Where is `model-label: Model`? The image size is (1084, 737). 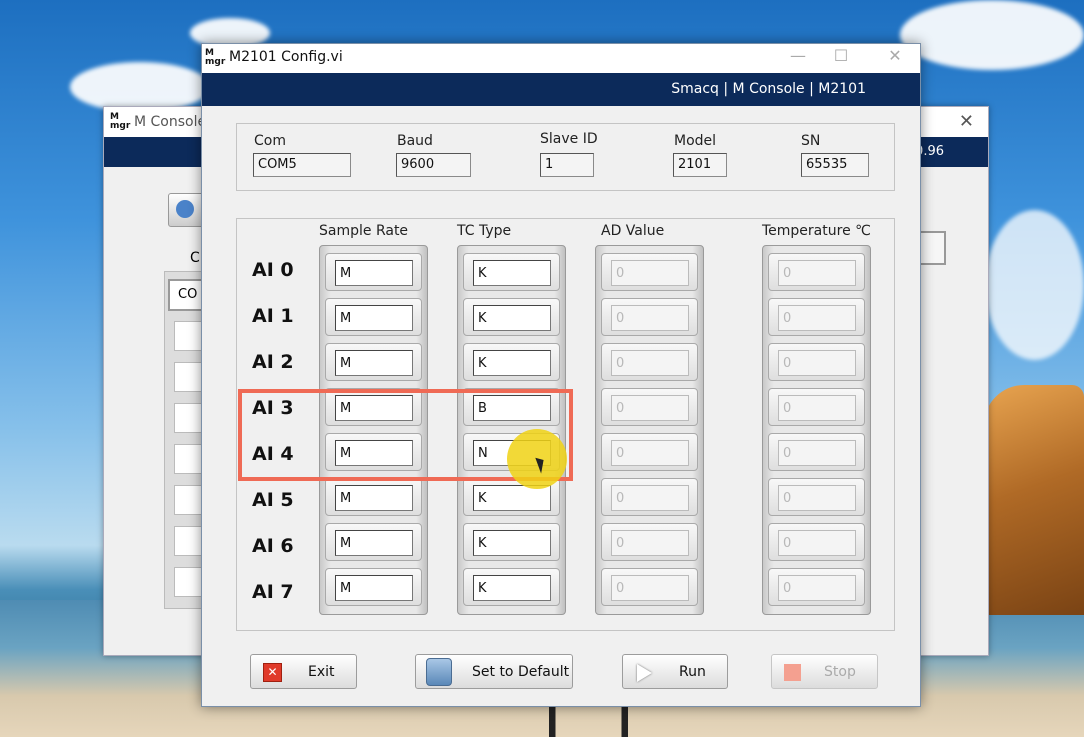
model-label: Model is located at coordinates (695, 141).